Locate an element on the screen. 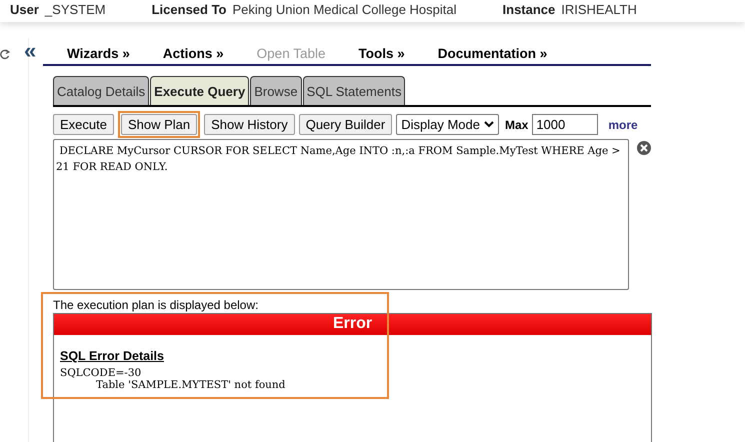 The image size is (745, 442). error-details-heading: SQL Error Details is located at coordinates (112, 356).